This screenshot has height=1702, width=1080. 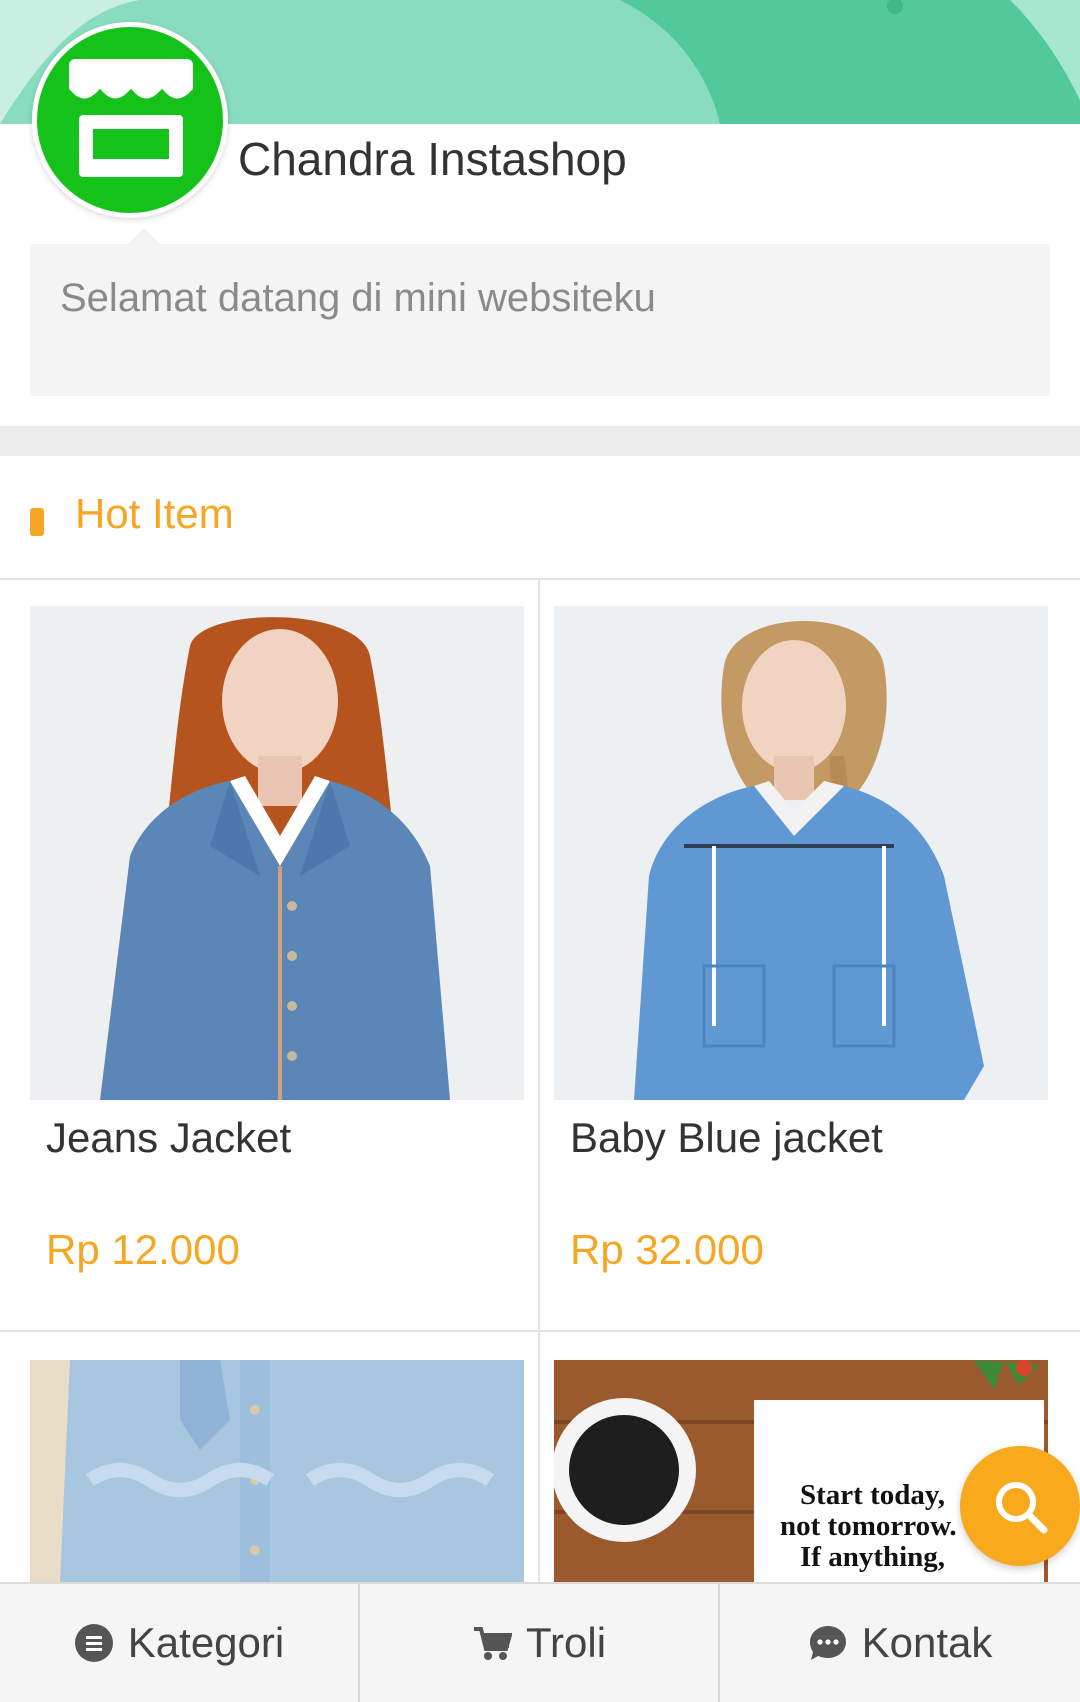 What do you see at coordinates (540, 518) in the screenshot?
I see `section-header: Hot Item` at bounding box center [540, 518].